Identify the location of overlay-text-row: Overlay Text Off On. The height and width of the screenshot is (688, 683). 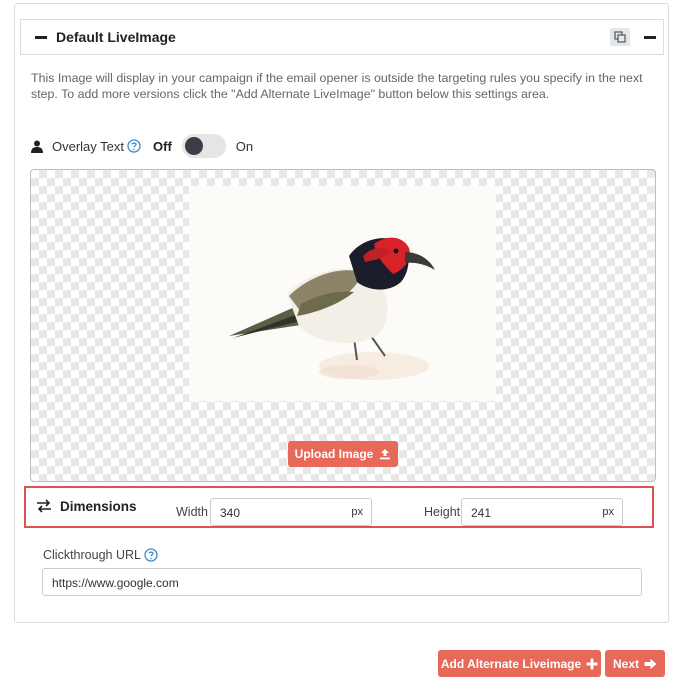
(142, 146).